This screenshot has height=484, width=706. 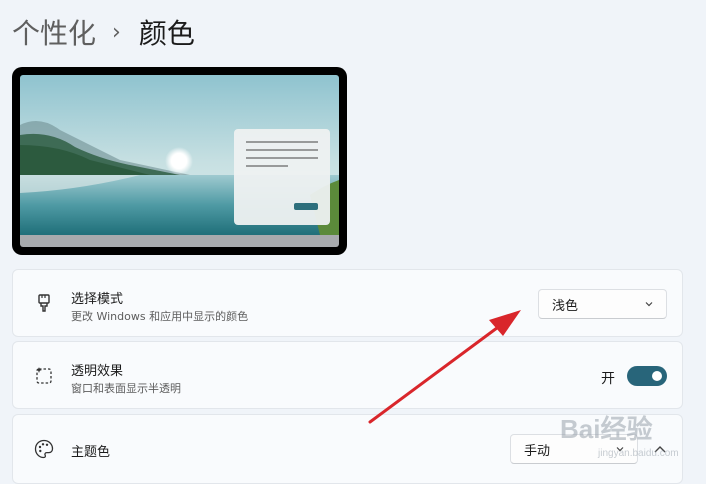 What do you see at coordinates (565, 306) in the screenshot?
I see `mode-dropdown-value: 浅色` at bounding box center [565, 306].